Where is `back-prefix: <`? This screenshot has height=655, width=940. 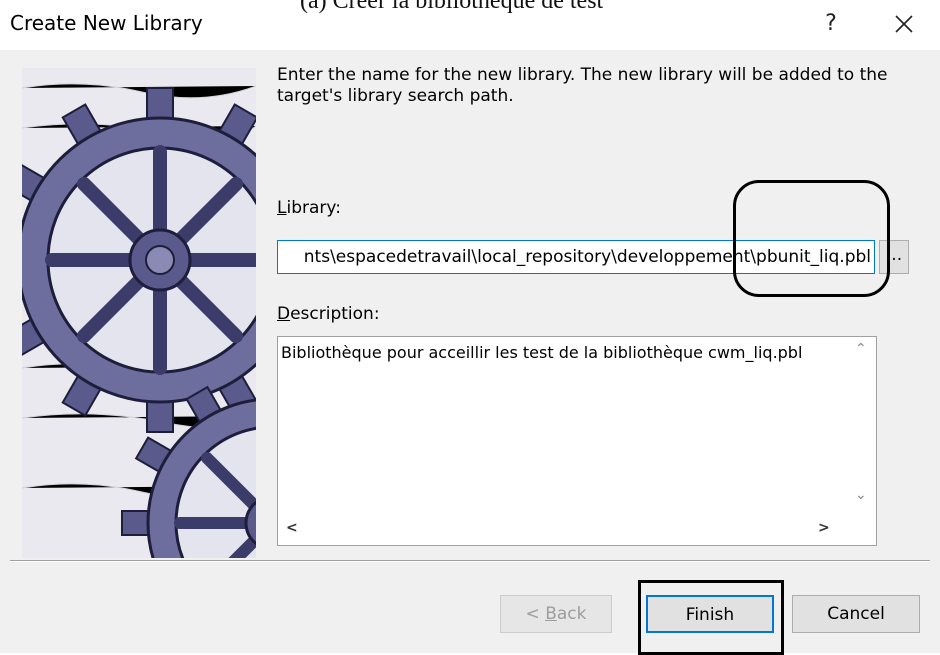
back-prefix: < is located at coordinates (535, 614).